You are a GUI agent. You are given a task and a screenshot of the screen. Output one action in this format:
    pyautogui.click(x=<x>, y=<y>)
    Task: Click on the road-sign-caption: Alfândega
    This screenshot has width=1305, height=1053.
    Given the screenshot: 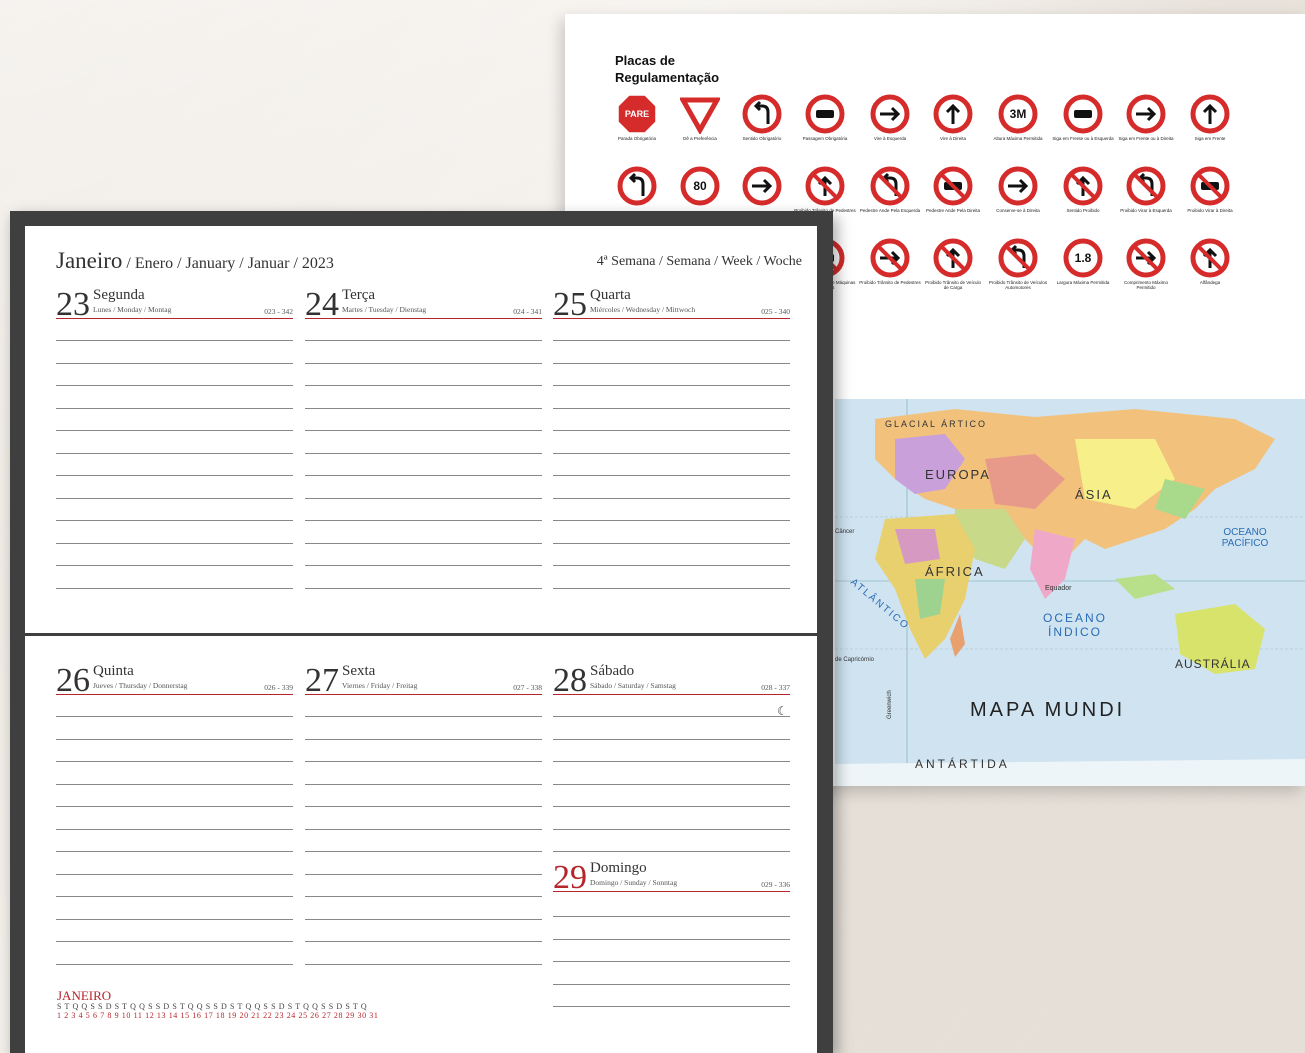 What is the action you would take?
    pyautogui.click(x=1210, y=282)
    